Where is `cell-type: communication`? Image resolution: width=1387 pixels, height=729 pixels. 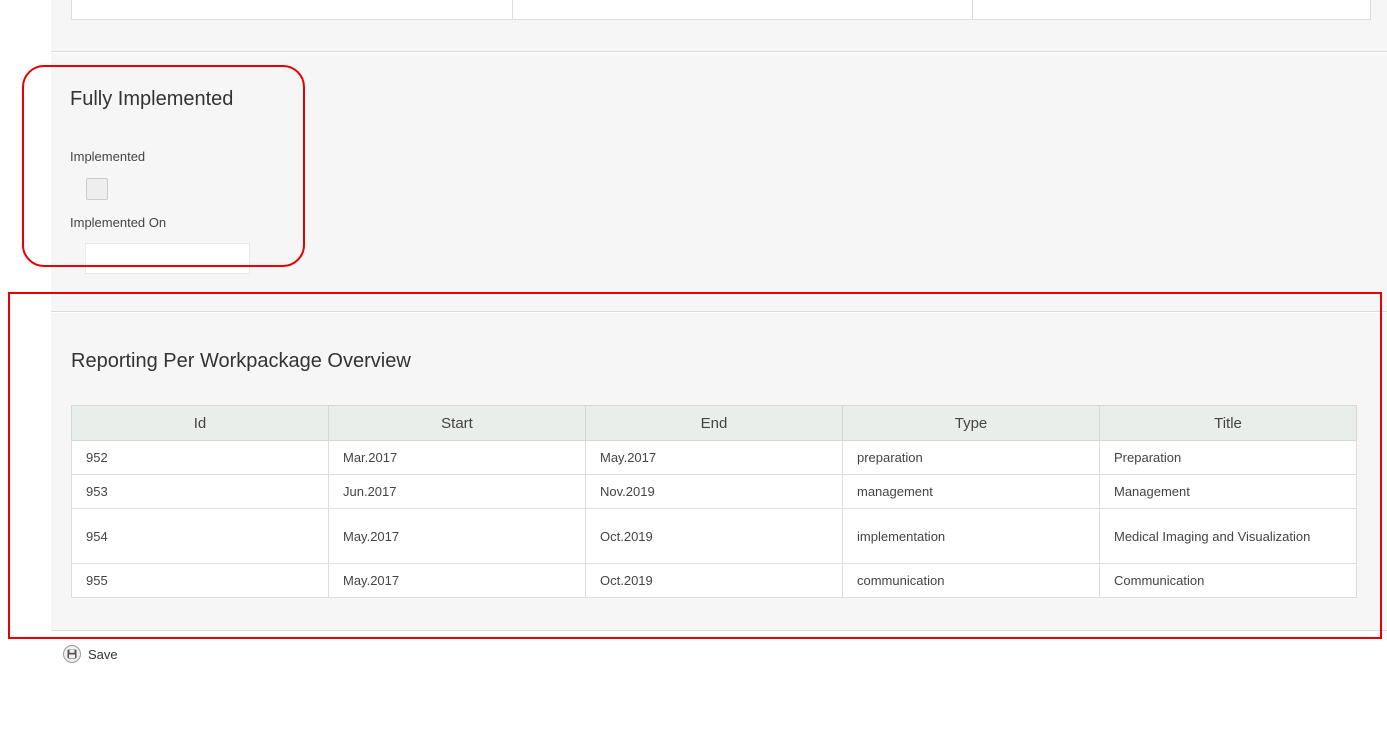
cell-type: communication is located at coordinates (971, 580).